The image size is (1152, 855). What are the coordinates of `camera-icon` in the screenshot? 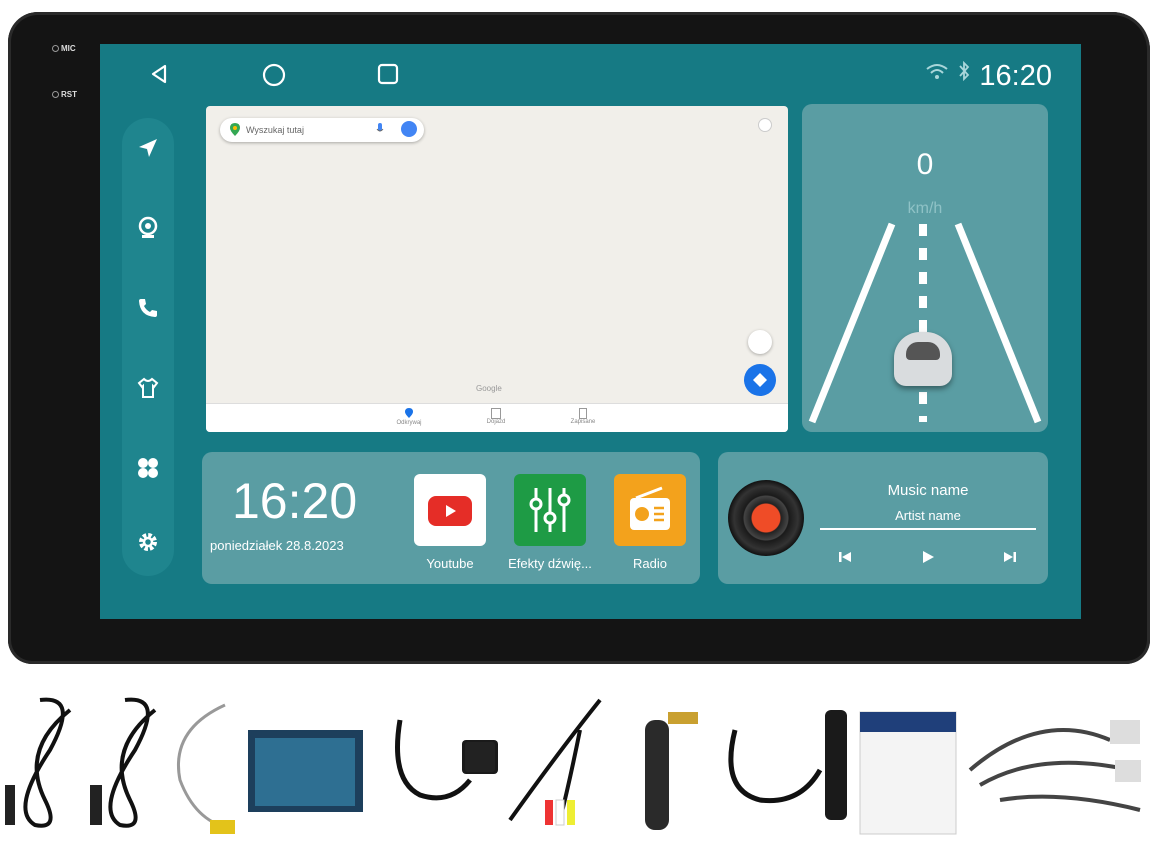 It's located at (148, 231).